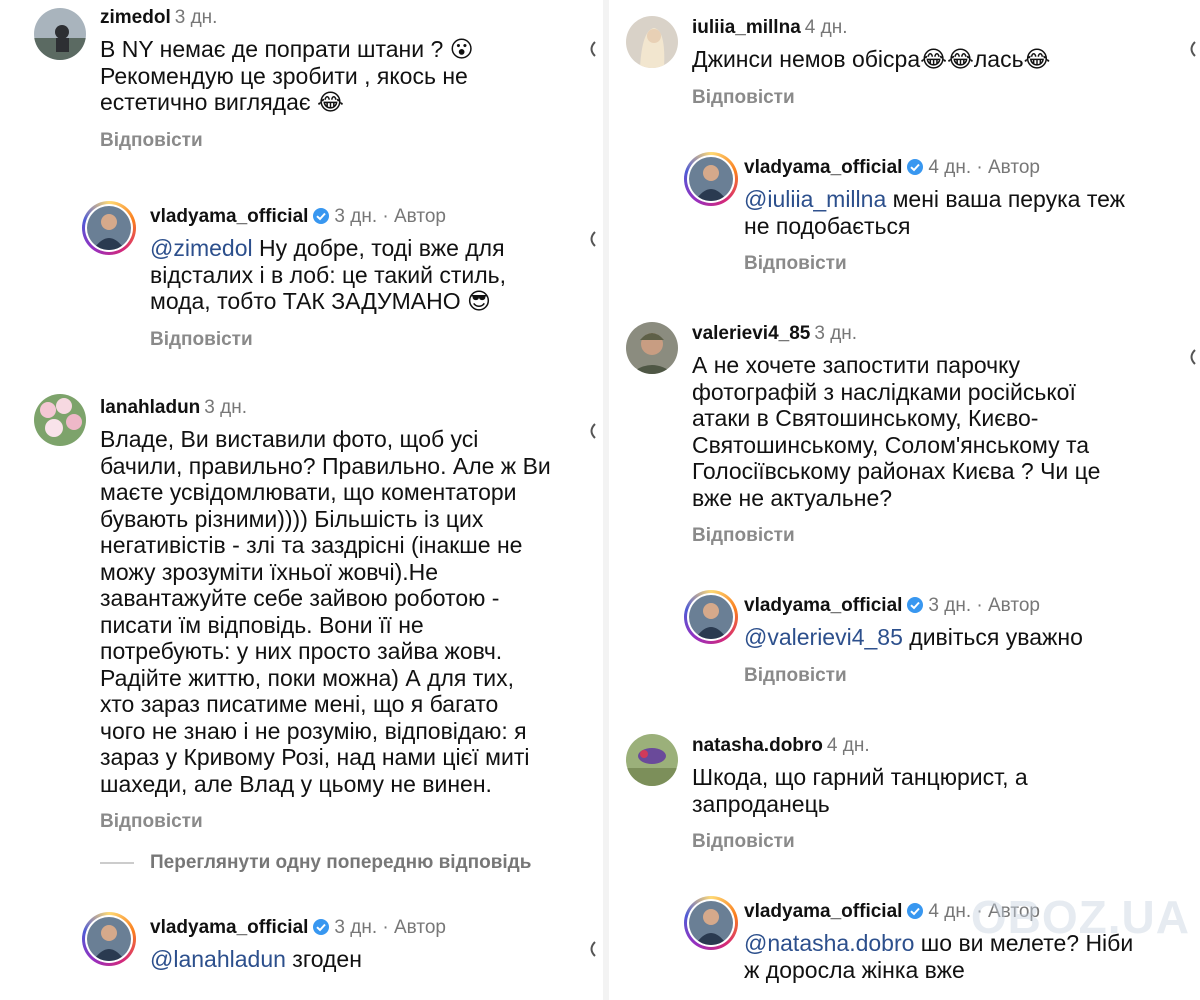  I want to click on avatar-iuliia-millna, so click(652, 42).